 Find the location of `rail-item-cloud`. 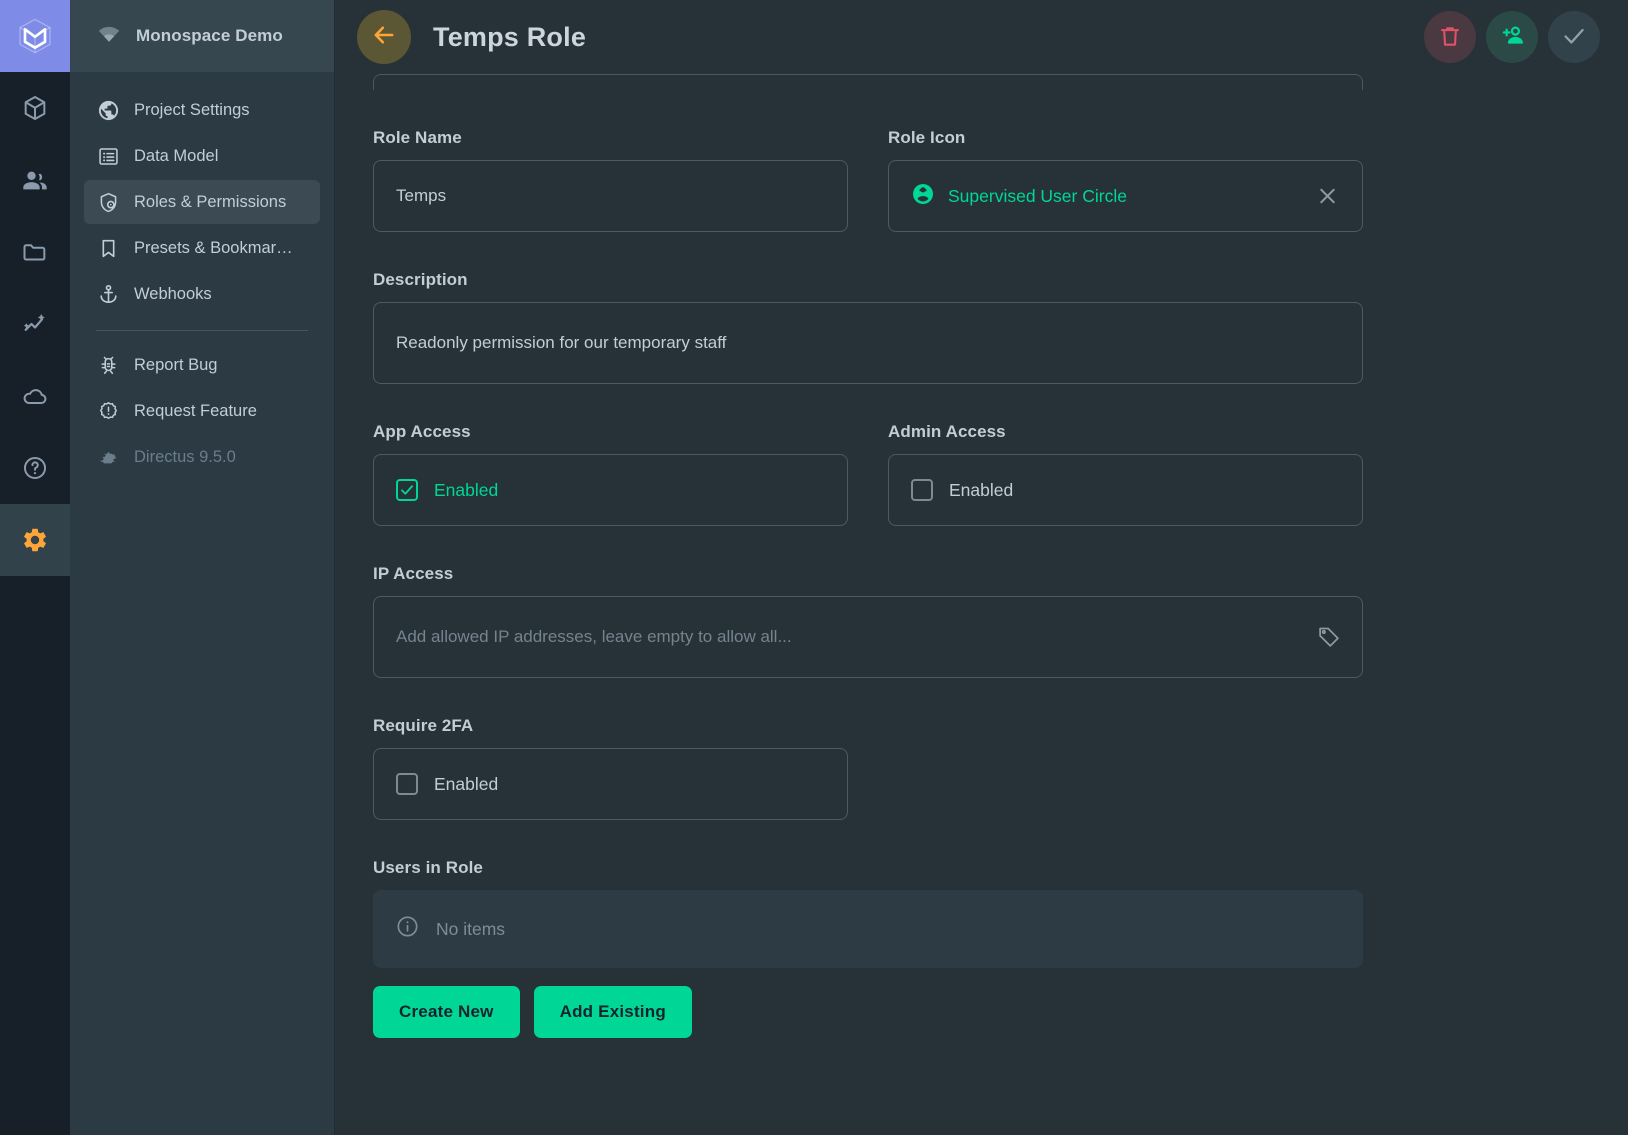

rail-item-cloud is located at coordinates (35, 396).